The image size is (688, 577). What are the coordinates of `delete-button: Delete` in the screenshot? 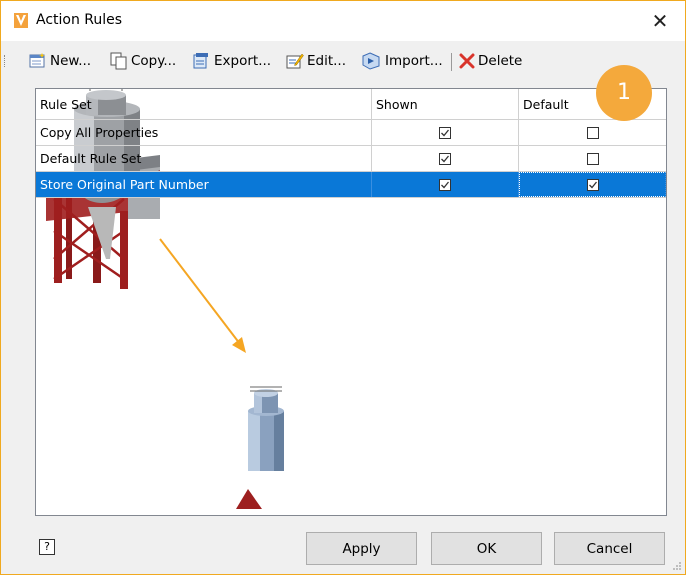 It's located at (490, 61).